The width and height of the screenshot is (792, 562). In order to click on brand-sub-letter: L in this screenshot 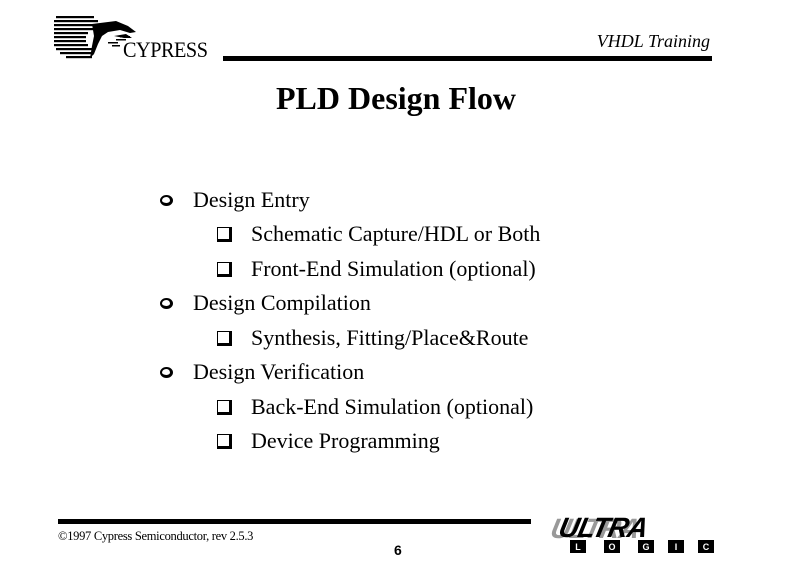, I will do `click(578, 547)`.